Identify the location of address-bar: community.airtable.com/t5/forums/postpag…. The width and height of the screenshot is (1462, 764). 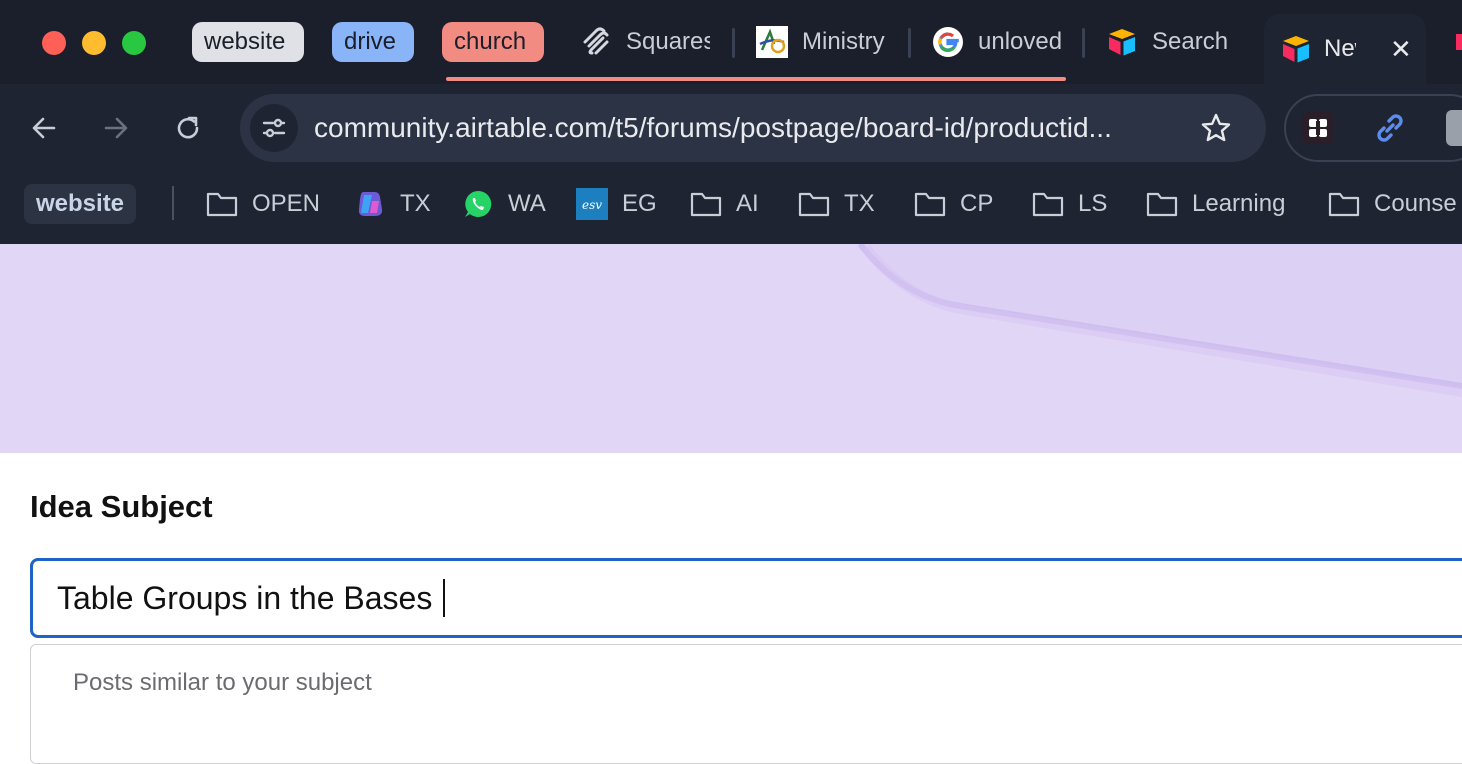
(753, 128).